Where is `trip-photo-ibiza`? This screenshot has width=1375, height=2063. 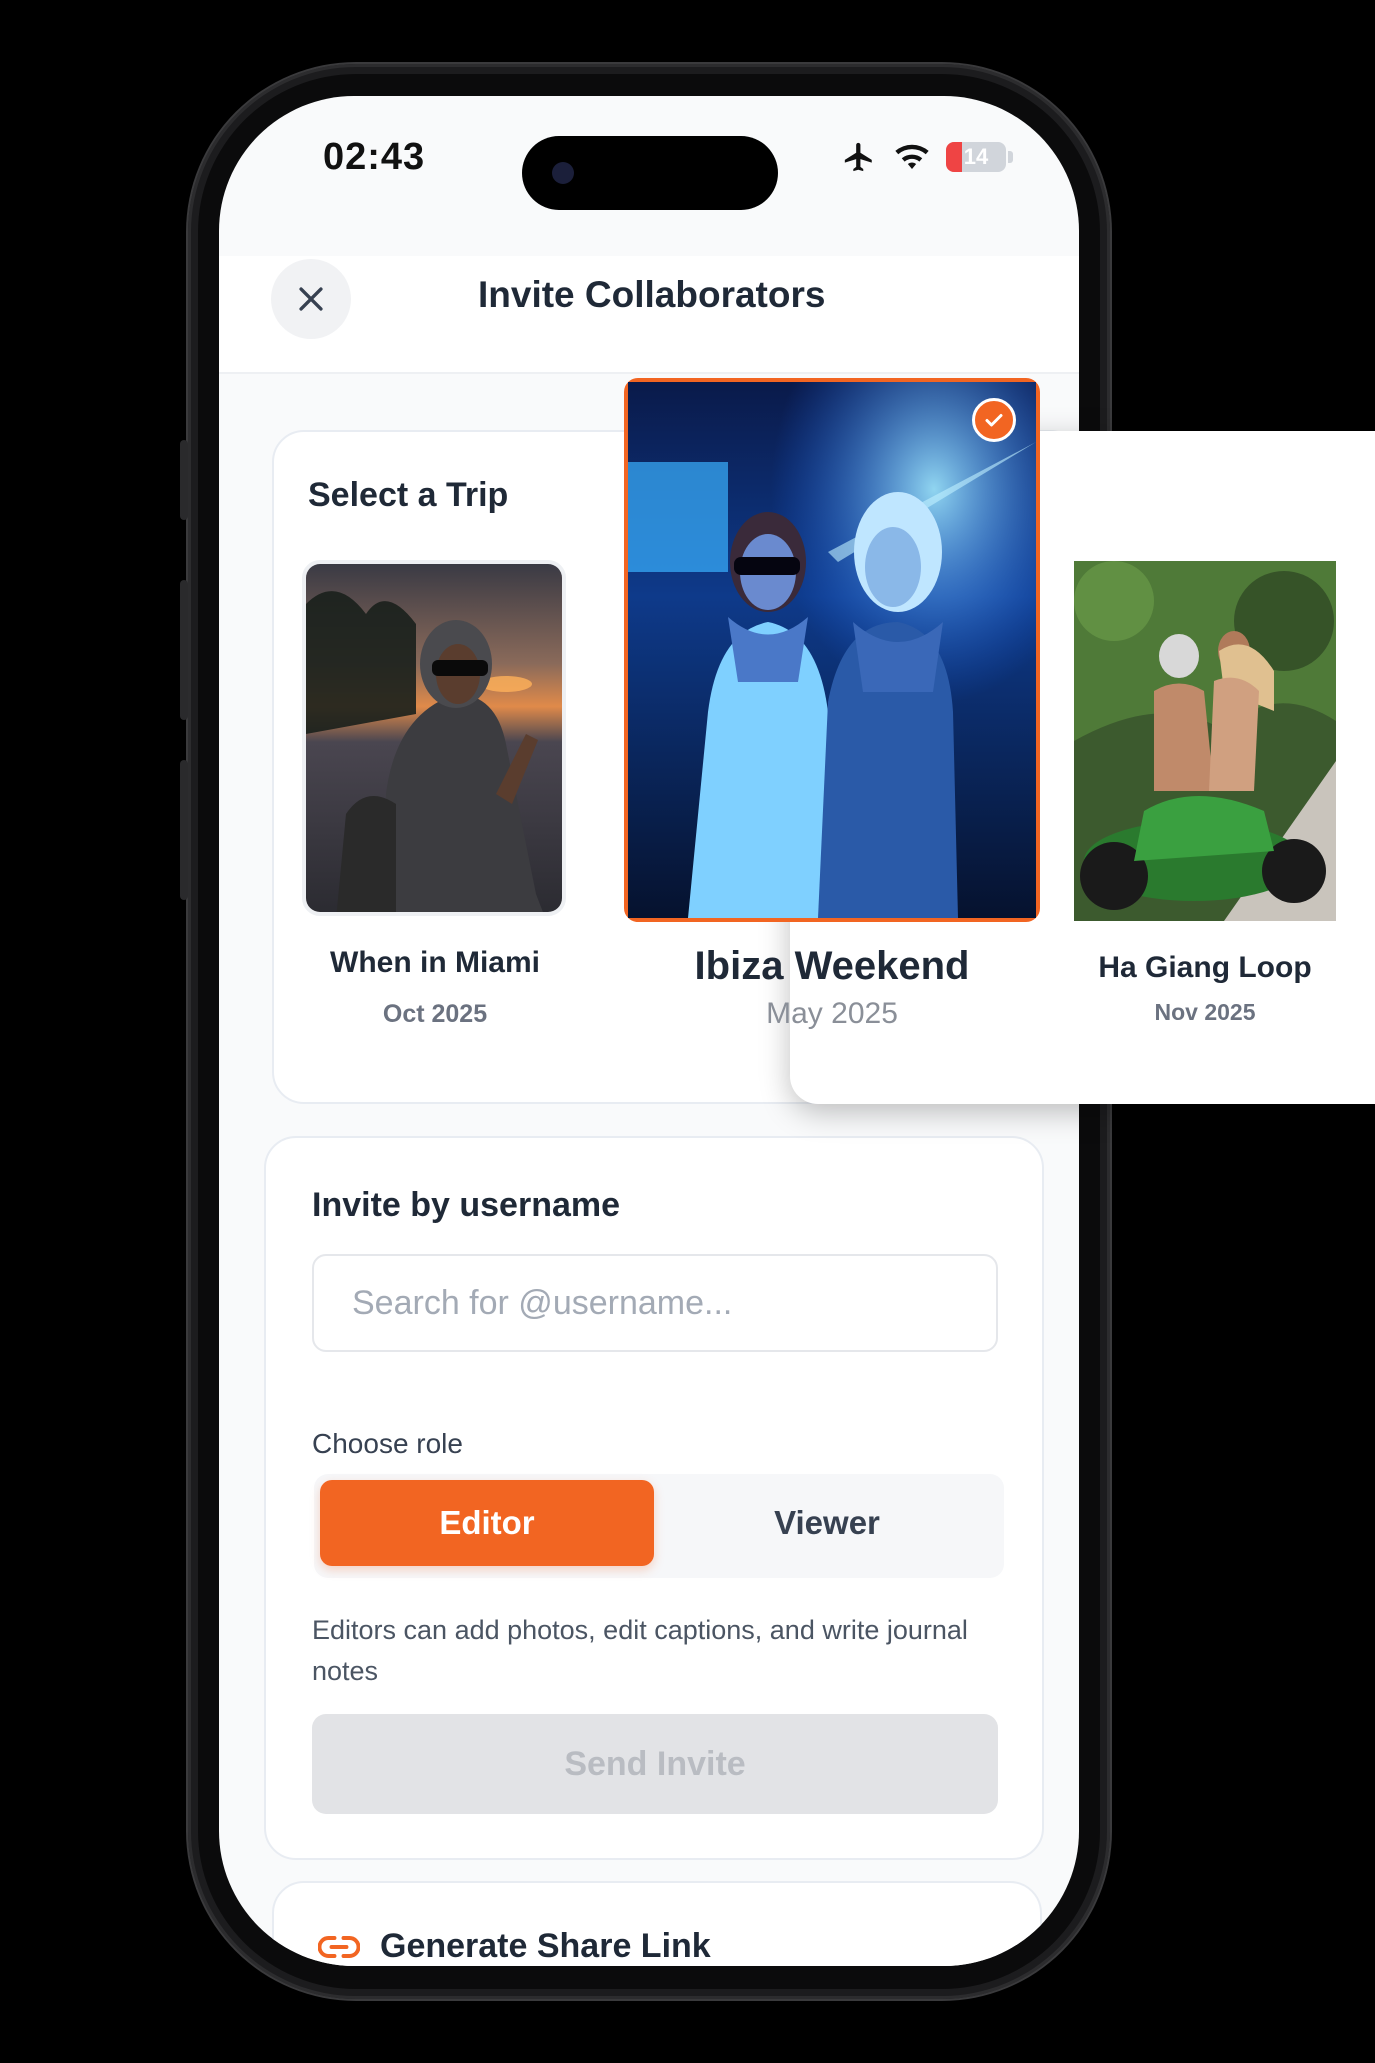
trip-photo-ibiza is located at coordinates (832, 650).